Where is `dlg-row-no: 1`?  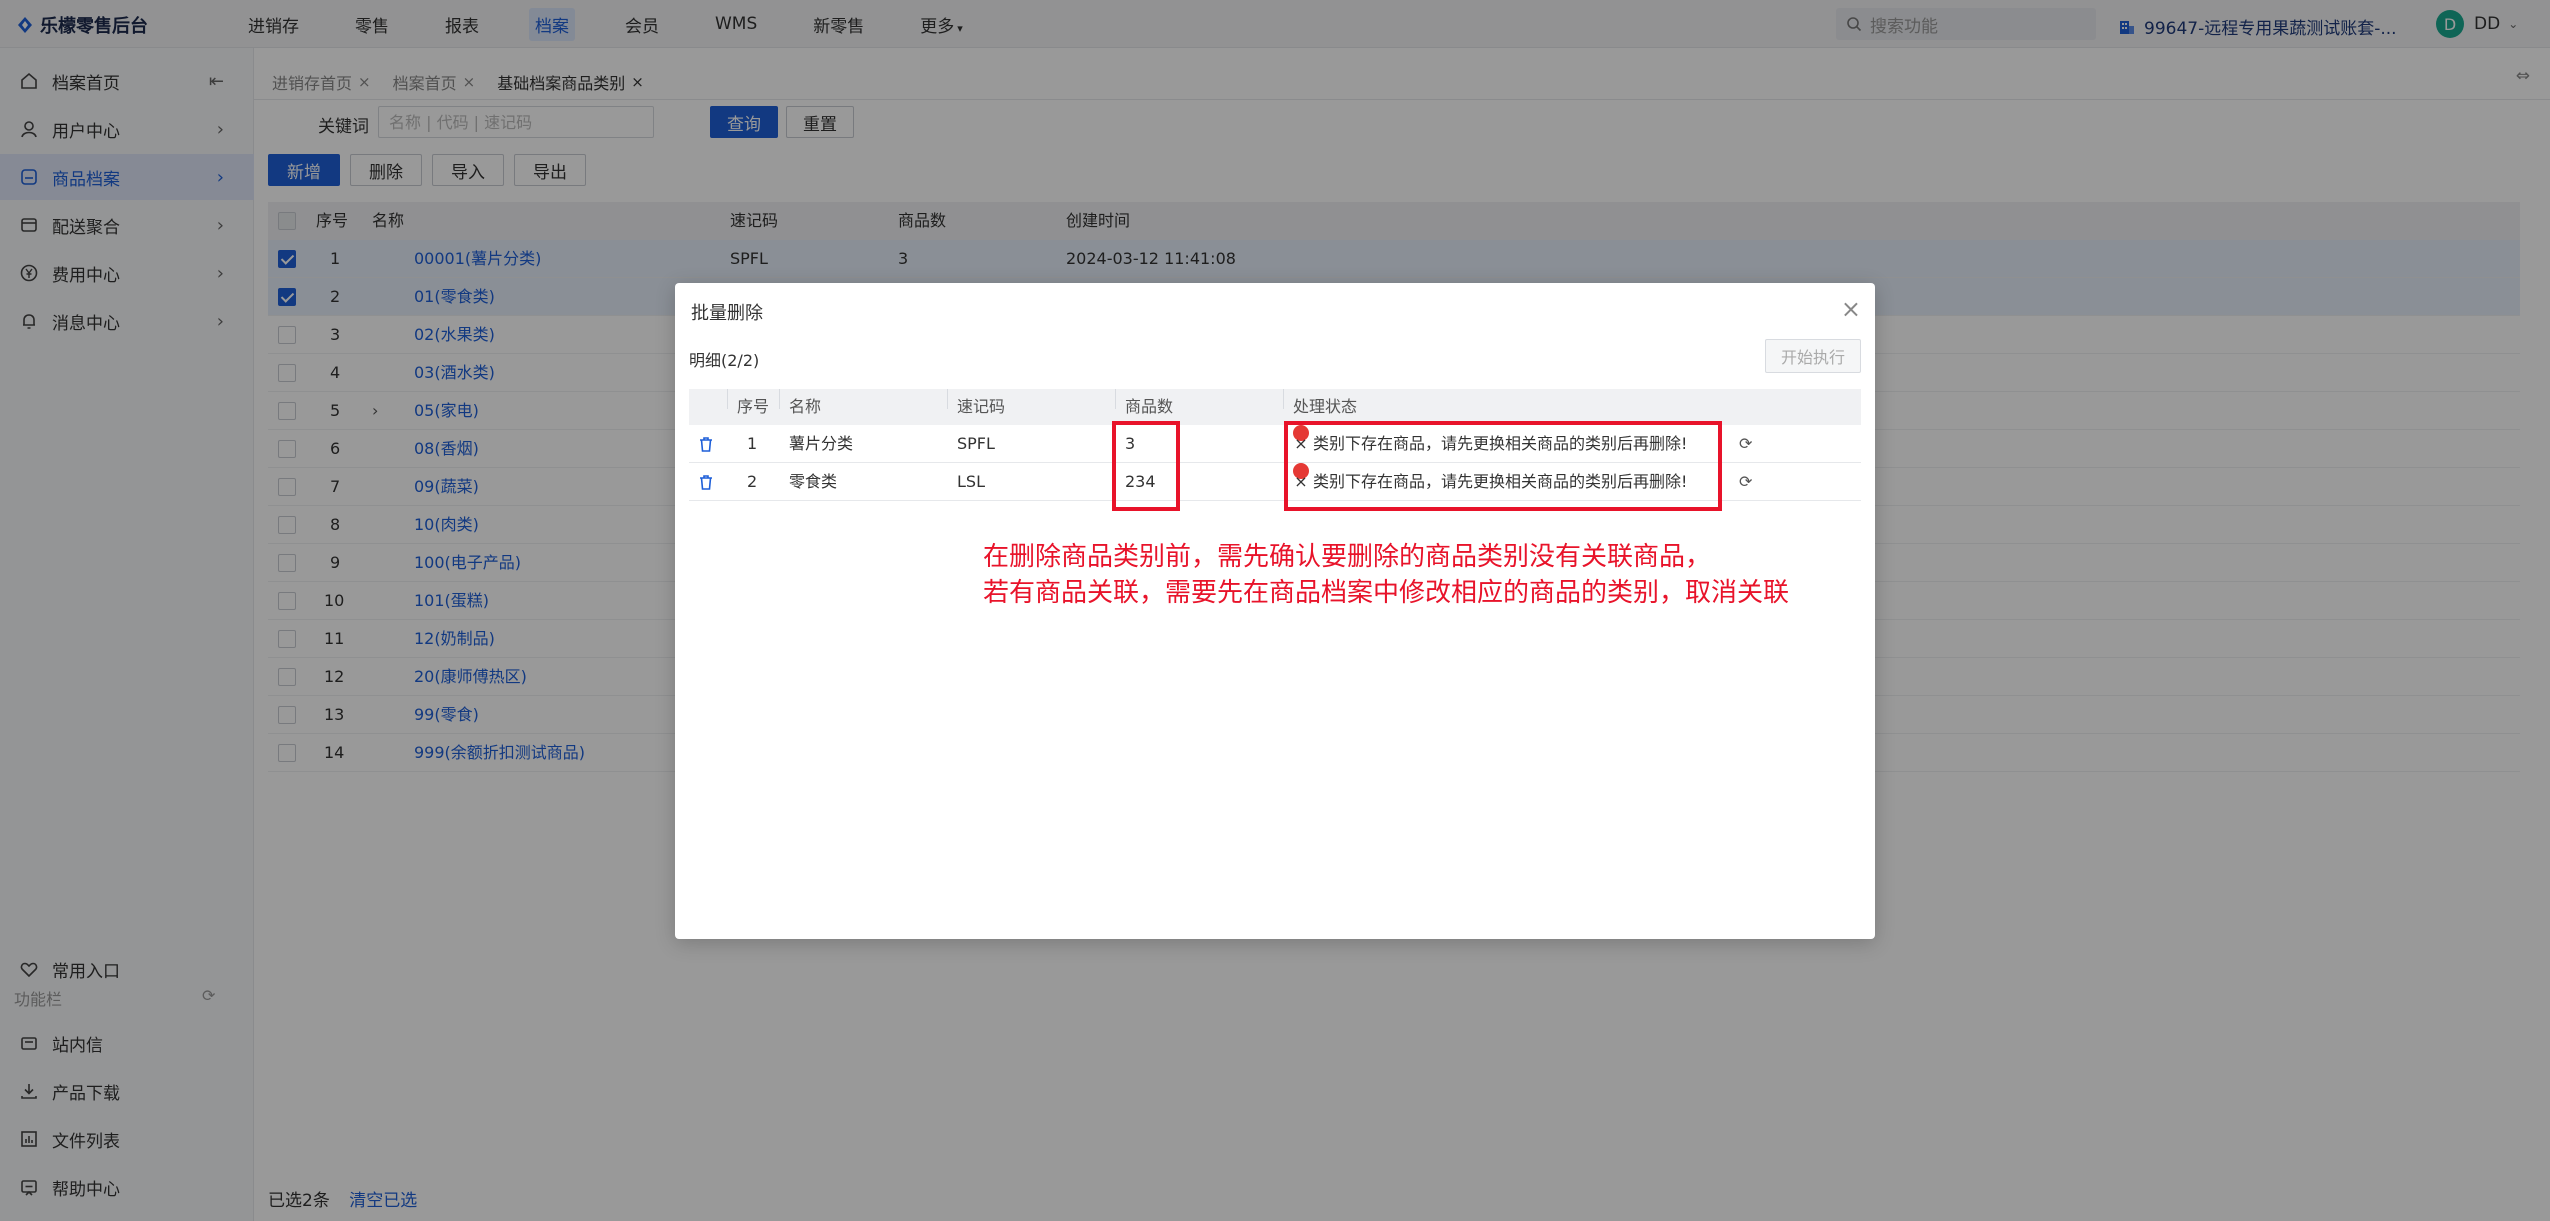
dlg-row-no: 1 is located at coordinates (752, 443).